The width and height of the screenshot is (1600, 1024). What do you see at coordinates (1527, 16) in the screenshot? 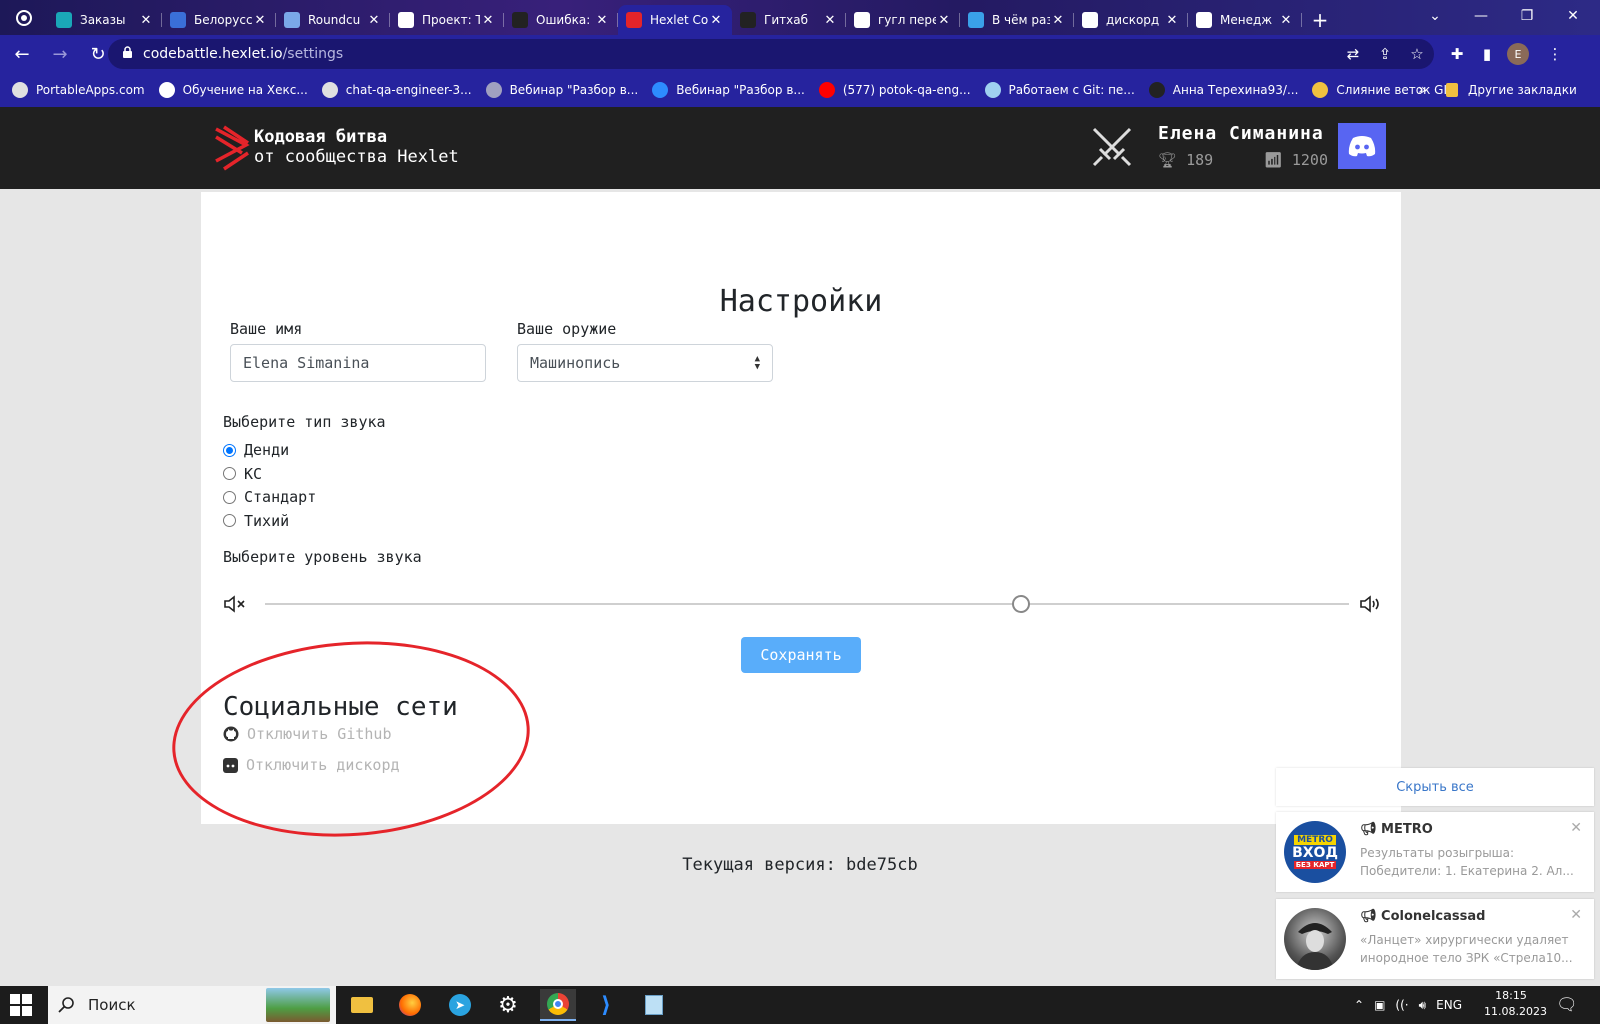
I see `restore-button: ❐` at bounding box center [1527, 16].